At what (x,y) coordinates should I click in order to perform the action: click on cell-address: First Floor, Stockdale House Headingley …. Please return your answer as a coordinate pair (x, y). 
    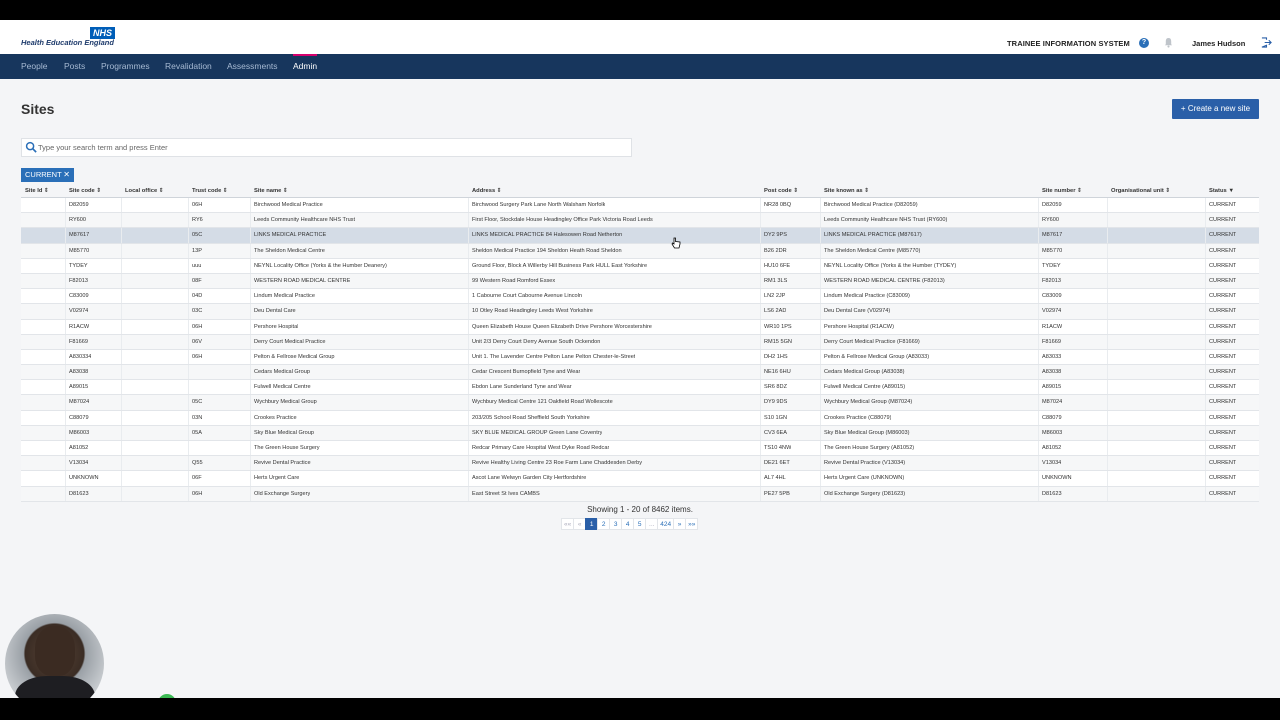
    Looking at the image, I should click on (562, 220).